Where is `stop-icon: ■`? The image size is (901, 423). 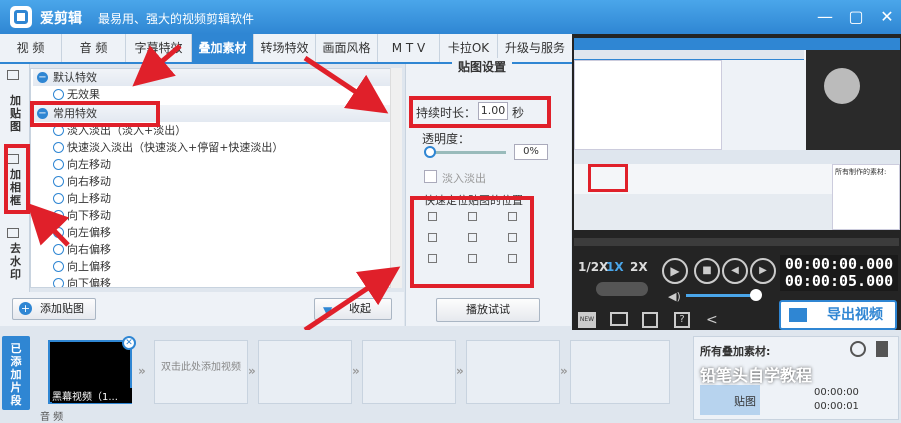 stop-icon: ■ is located at coordinates (707, 271).